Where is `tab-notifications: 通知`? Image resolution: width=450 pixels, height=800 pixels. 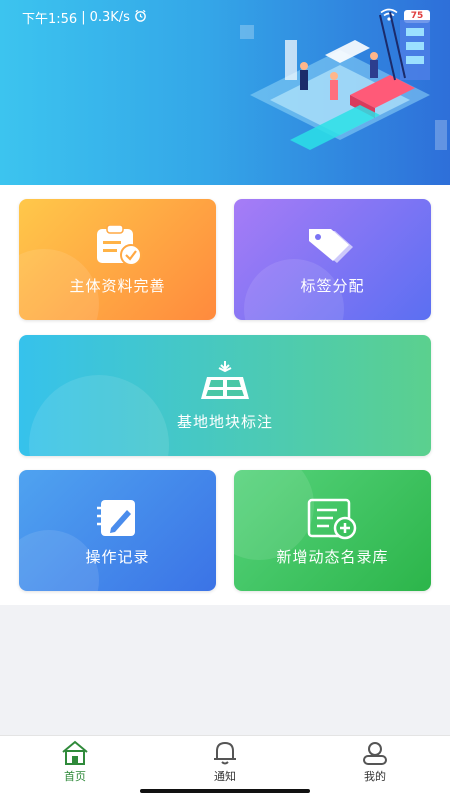
tab-notifications: 通知 is located at coordinates (225, 762).